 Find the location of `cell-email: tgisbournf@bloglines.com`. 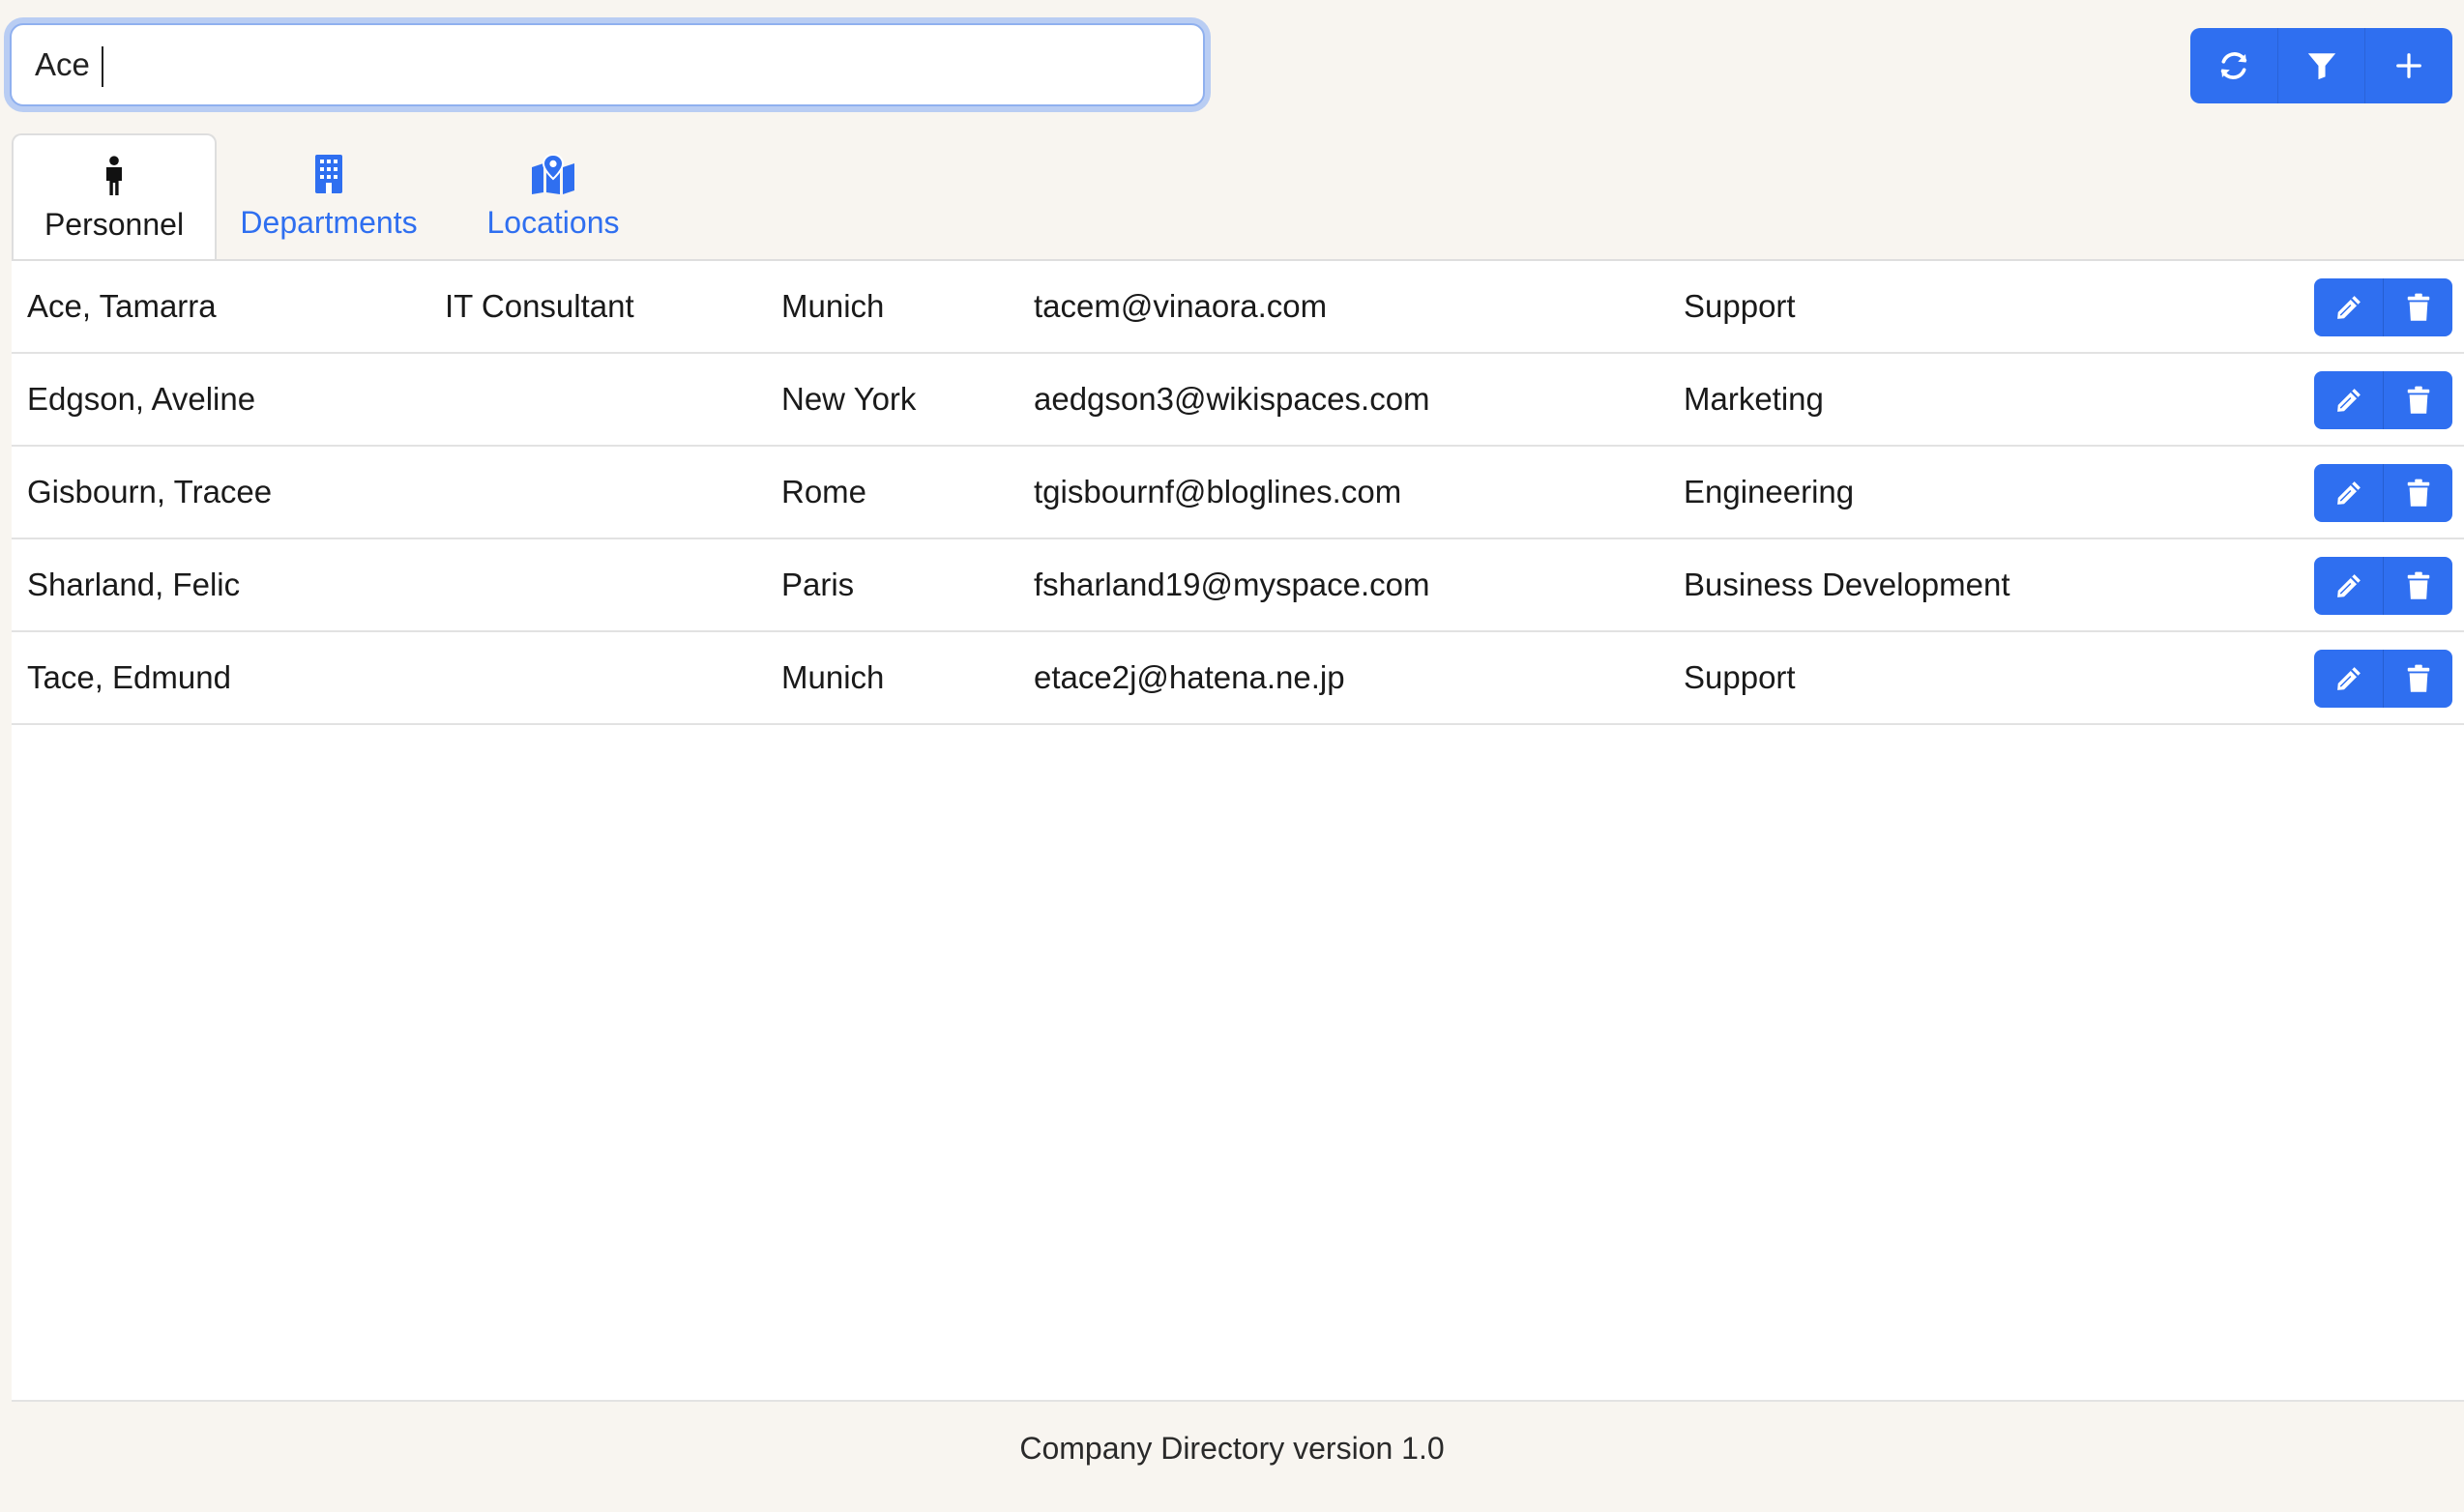

cell-email: tgisbournf@bloglines.com is located at coordinates (1218, 492).